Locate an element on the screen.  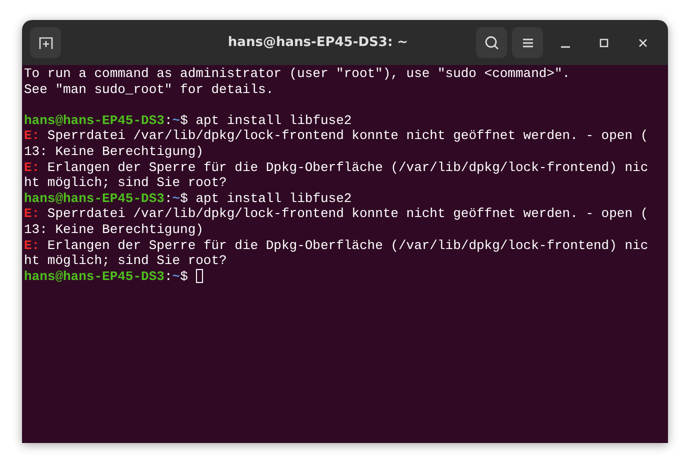
menu-button is located at coordinates (527, 42).